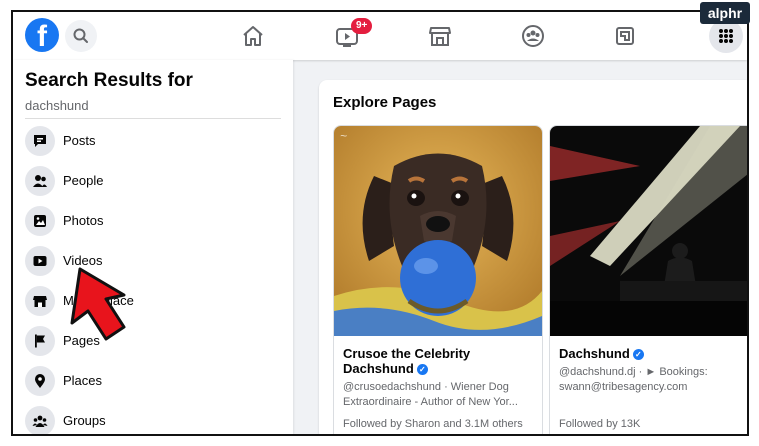 The image size is (759, 446). I want to click on photos-icon, so click(40, 221).